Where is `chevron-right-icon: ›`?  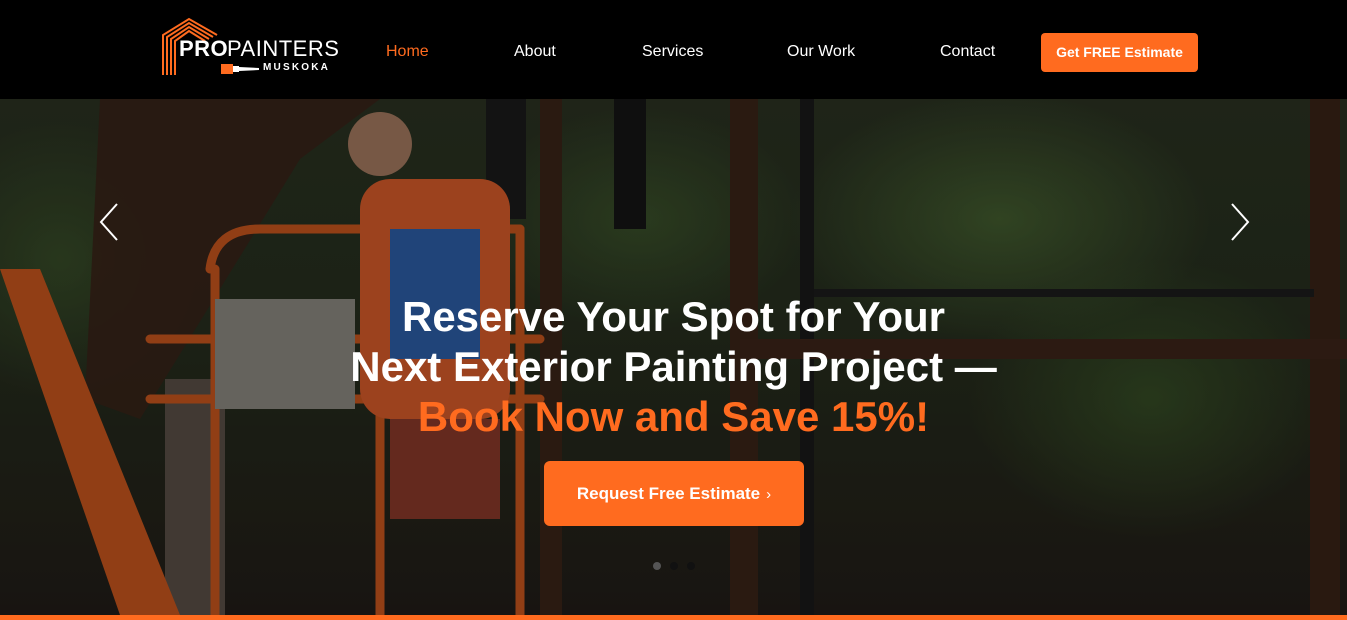
chevron-right-icon: › is located at coordinates (769, 494).